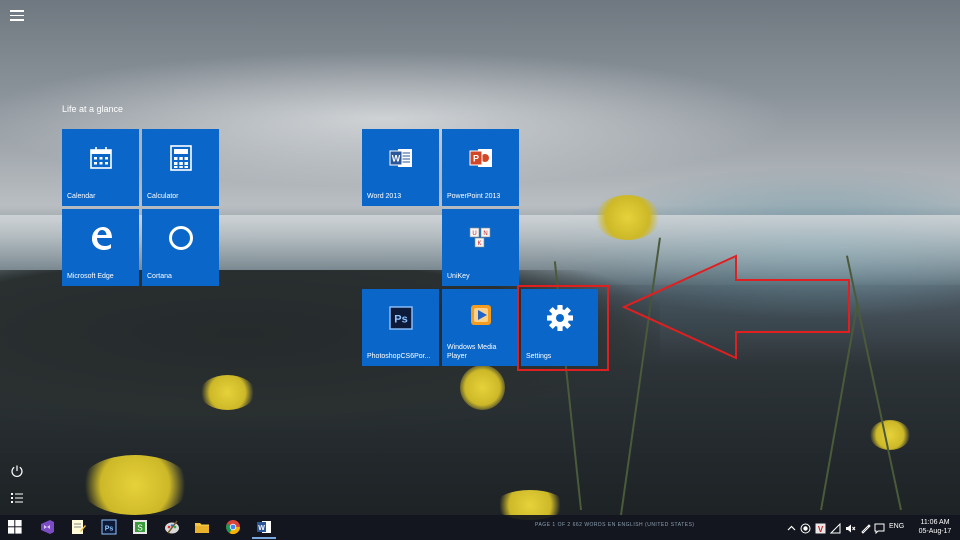 Image resolution: width=960 pixels, height=540 pixels. What do you see at coordinates (472, 352) in the screenshot?
I see `tile-label: Windows Media Player` at bounding box center [472, 352].